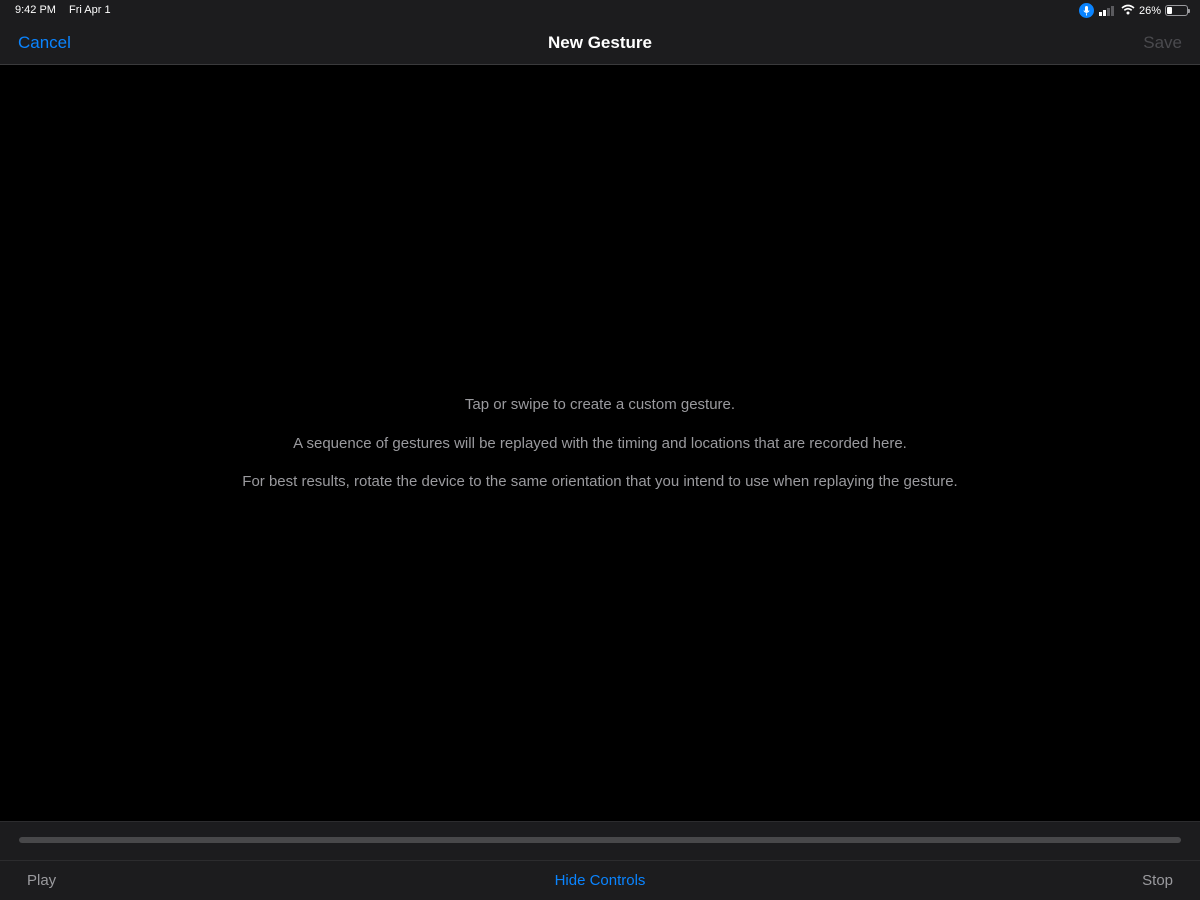 This screenshot has width=1200, height=900. I want to click on navigation-bar: Cancel New Gesture Save, so click(600, 43).